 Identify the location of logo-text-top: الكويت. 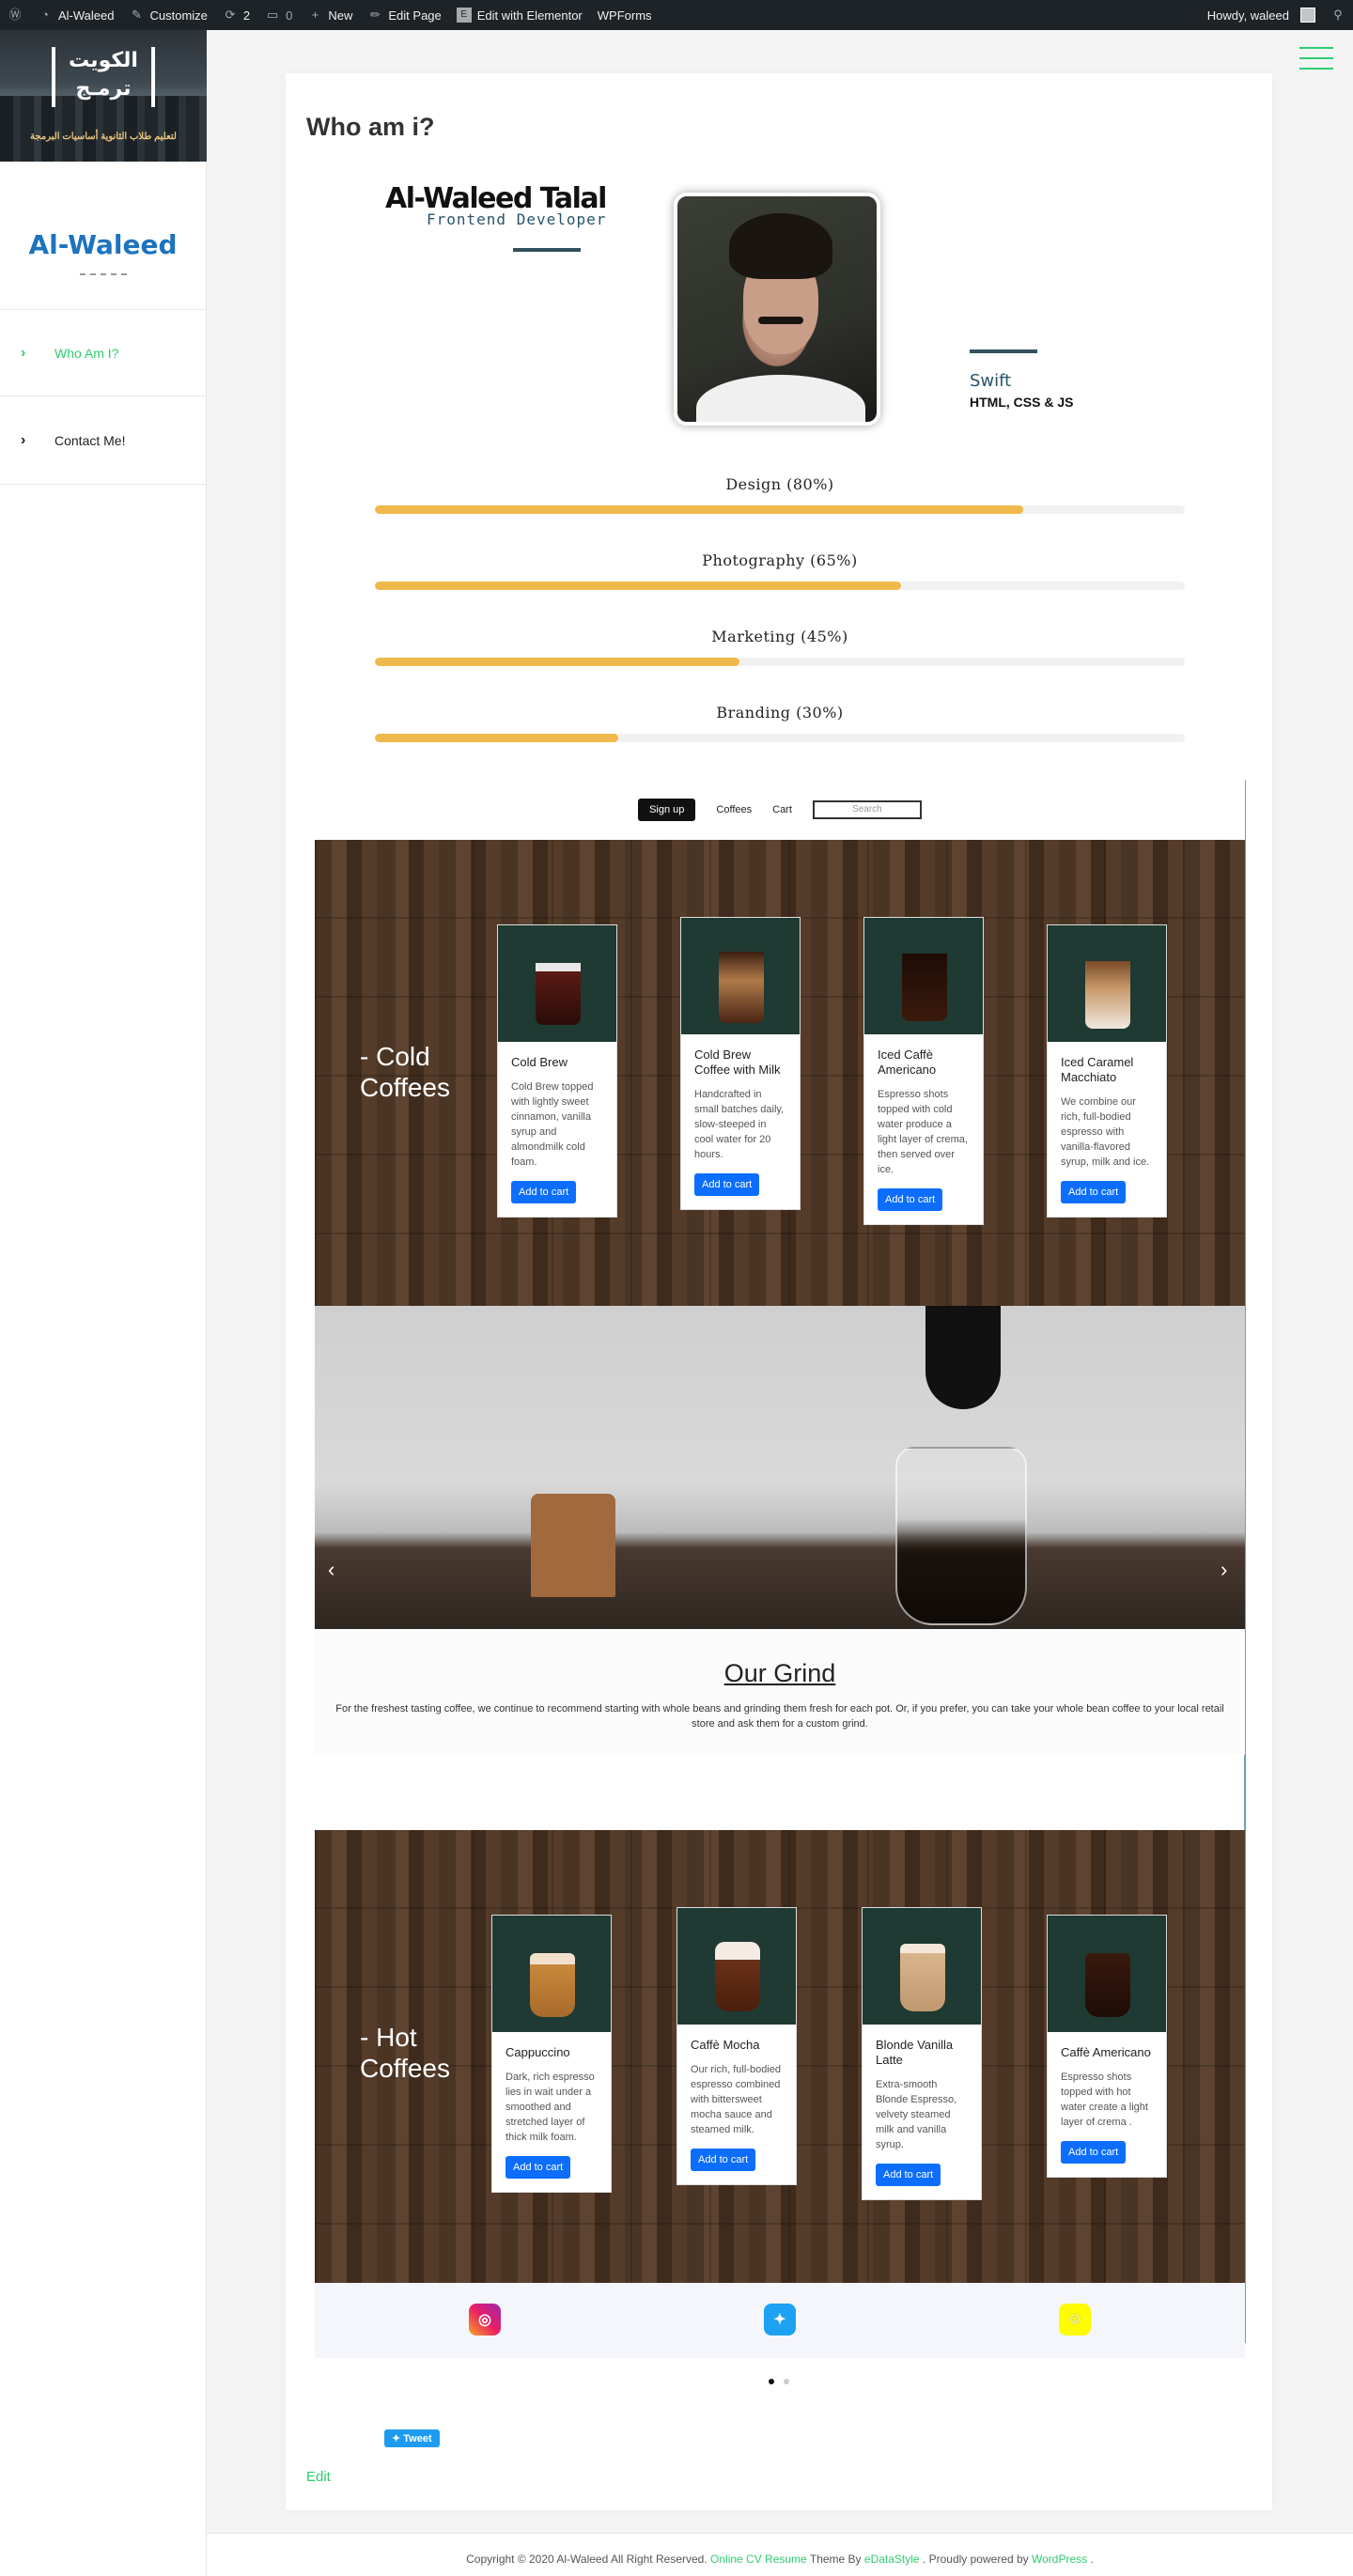
(103, 60).